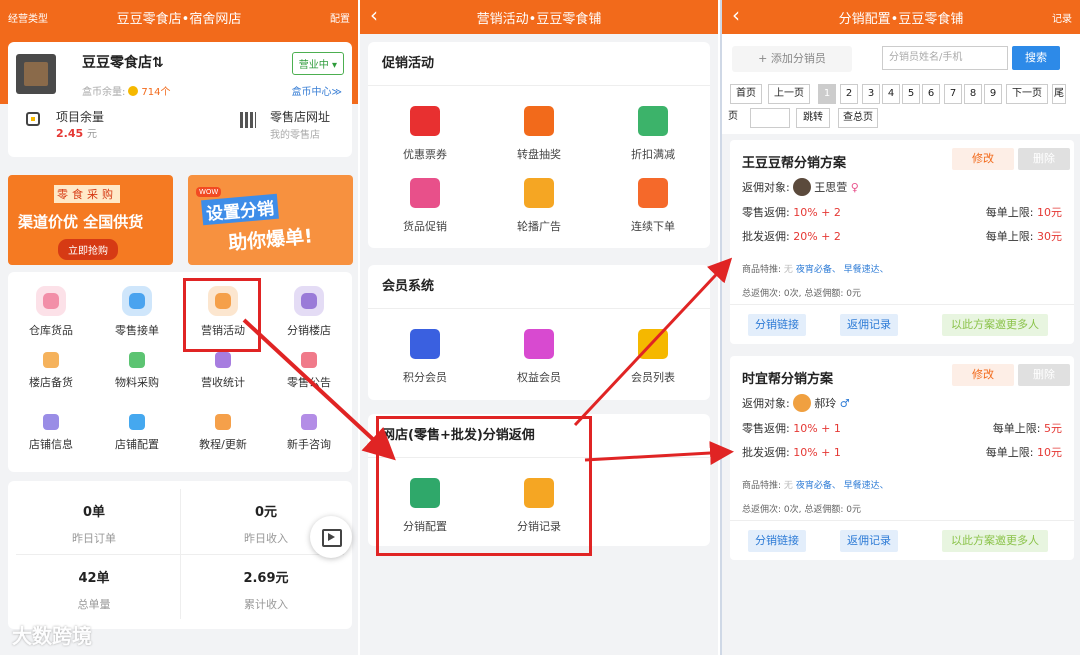  Describe the element at coordinates (791, 236) in the screenshot. I see `wholesale-row: 批发返佣: 20% + 2` at that location.